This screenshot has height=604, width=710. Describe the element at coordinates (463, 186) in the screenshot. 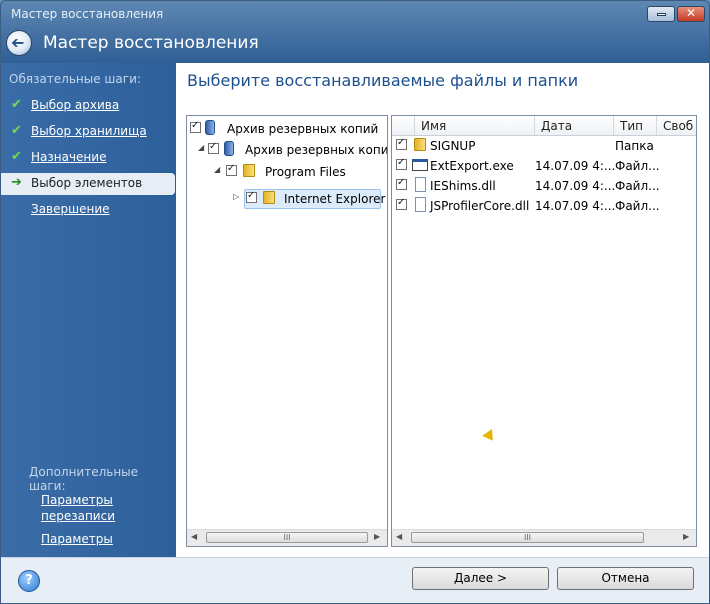

I see `file-name: IEShims.dll` at that location.